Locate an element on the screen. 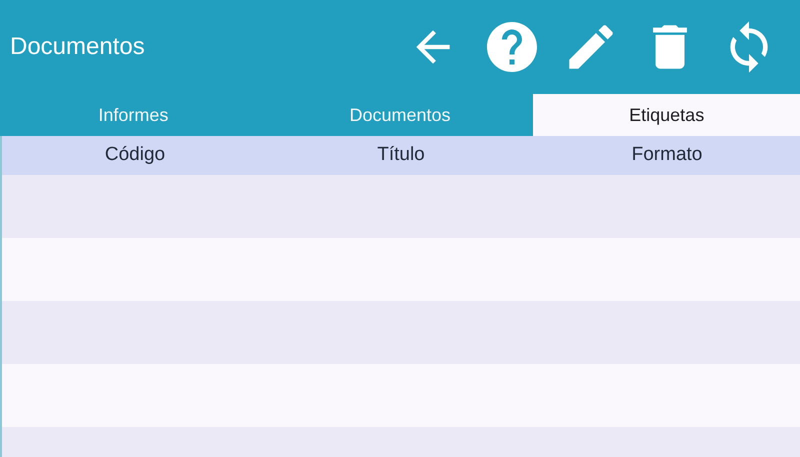 The width and height of the screenshot is (800, 457). app-title: Documentos is located at coordinates (78, 47).